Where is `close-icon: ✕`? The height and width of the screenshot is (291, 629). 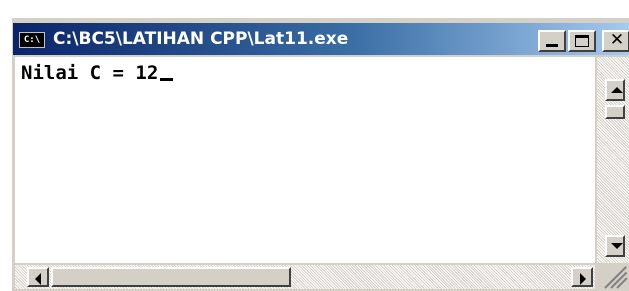 close-icon: ✕ is located at coordinates (617, 40).